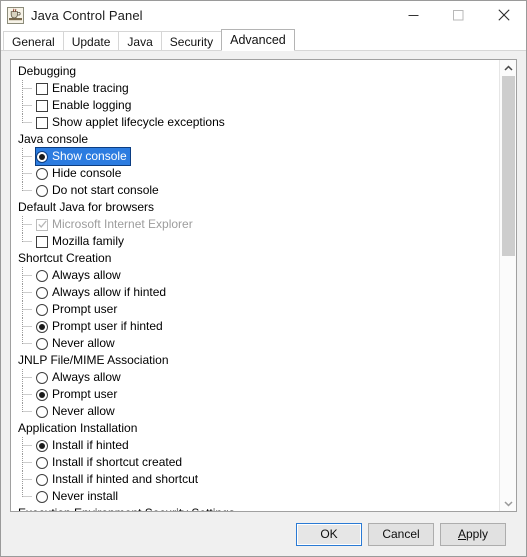 The height and width of the screenshot is (557, 527). I want to click on tree-item-label: Always allow if hinted, so click(109, 292).